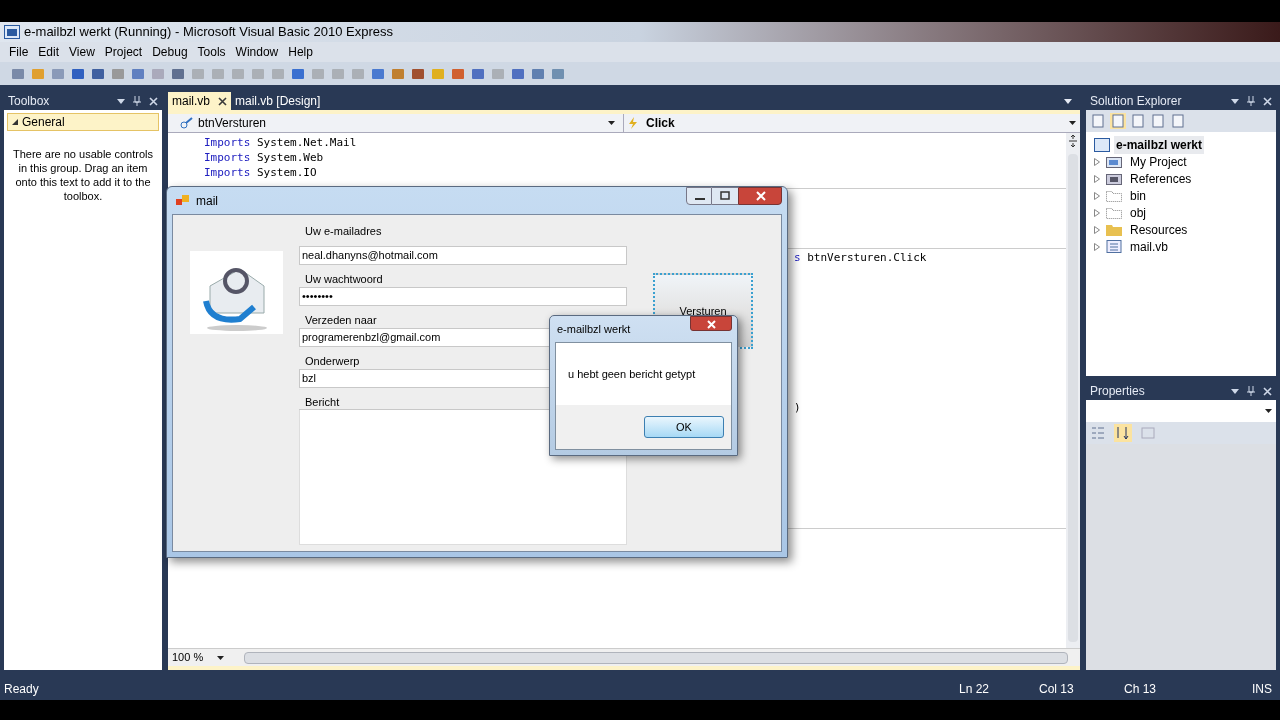  I want to click on event-dropdown: Click, so click(852, 123).